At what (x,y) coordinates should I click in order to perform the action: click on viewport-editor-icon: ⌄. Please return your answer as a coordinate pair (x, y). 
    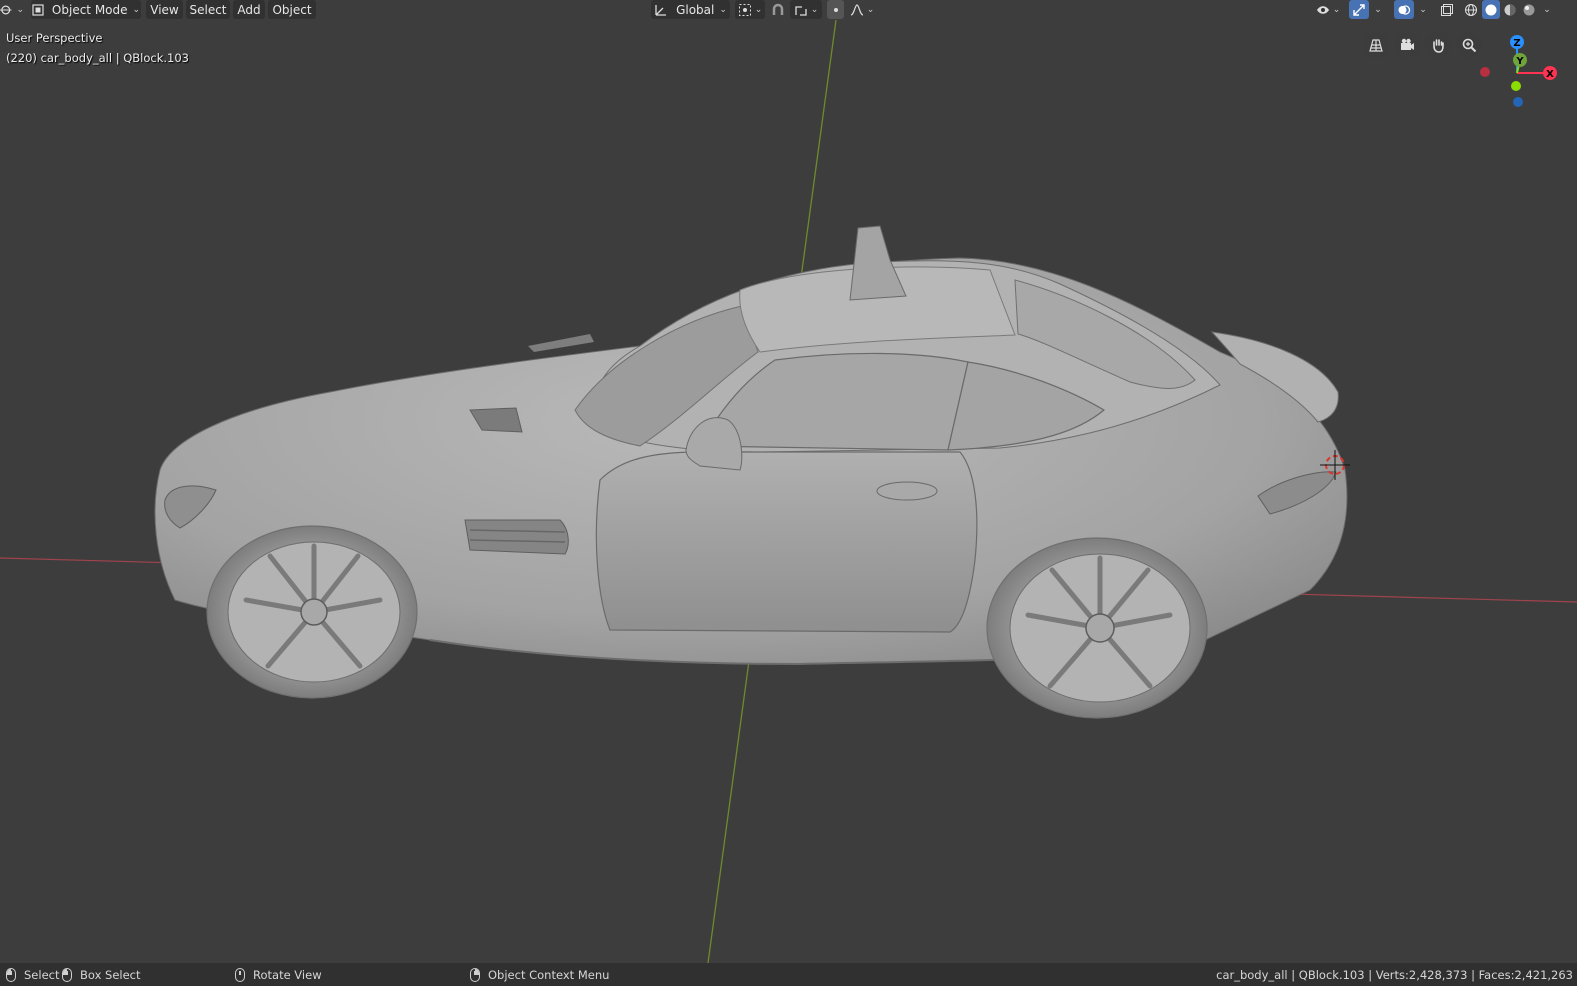
    Looking at the image, I should click on (12, 9).